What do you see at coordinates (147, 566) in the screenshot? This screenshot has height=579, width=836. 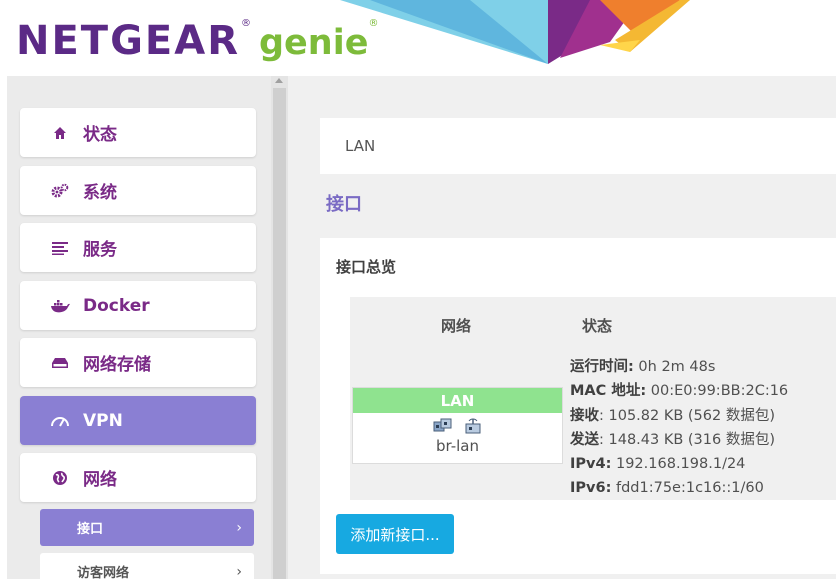 I see `sidebar-subitem-guest-network: 访客网络 ›` at bounding box center [147, 566].